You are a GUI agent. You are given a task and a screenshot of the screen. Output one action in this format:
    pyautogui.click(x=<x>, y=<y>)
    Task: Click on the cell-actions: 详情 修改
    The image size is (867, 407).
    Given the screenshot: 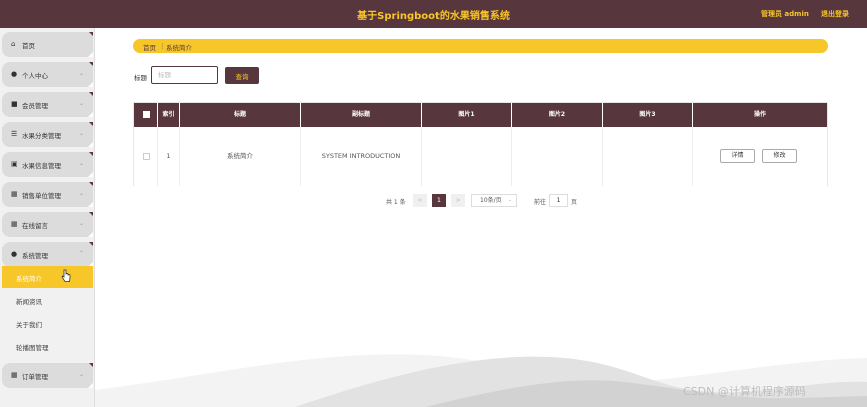 What is the action you would take?
    pyautogui.click(x=760, y=156)
    